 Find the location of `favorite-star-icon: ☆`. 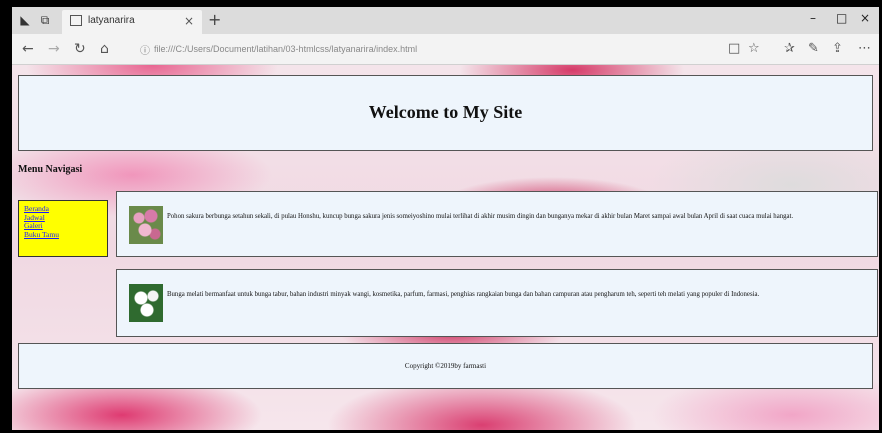

favorite-star-icon: ☆ is located at coordinates (754, 48).